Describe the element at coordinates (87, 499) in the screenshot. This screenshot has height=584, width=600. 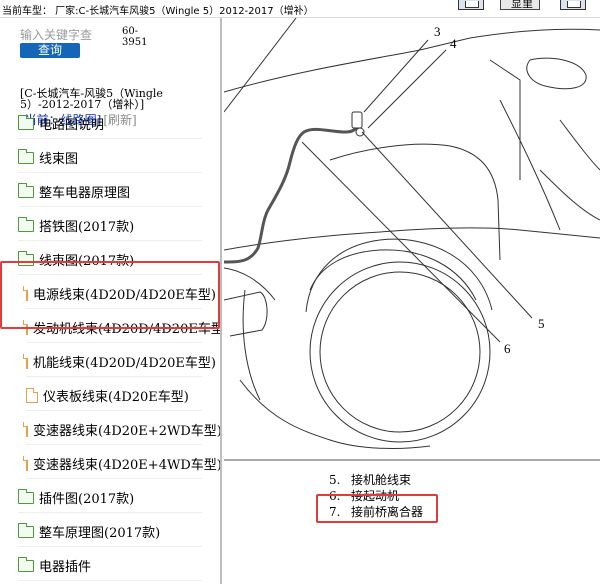
I see `tree-item-label: 插件图(2017款)` at that location.